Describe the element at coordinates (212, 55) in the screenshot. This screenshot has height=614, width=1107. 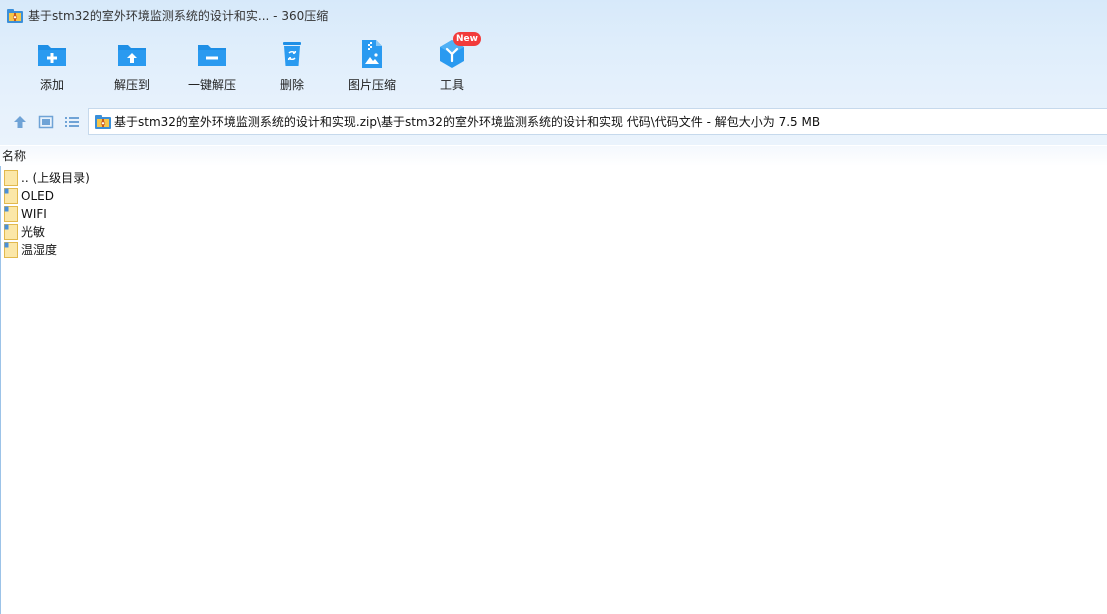
I see `folder-minus-icon` at that location.